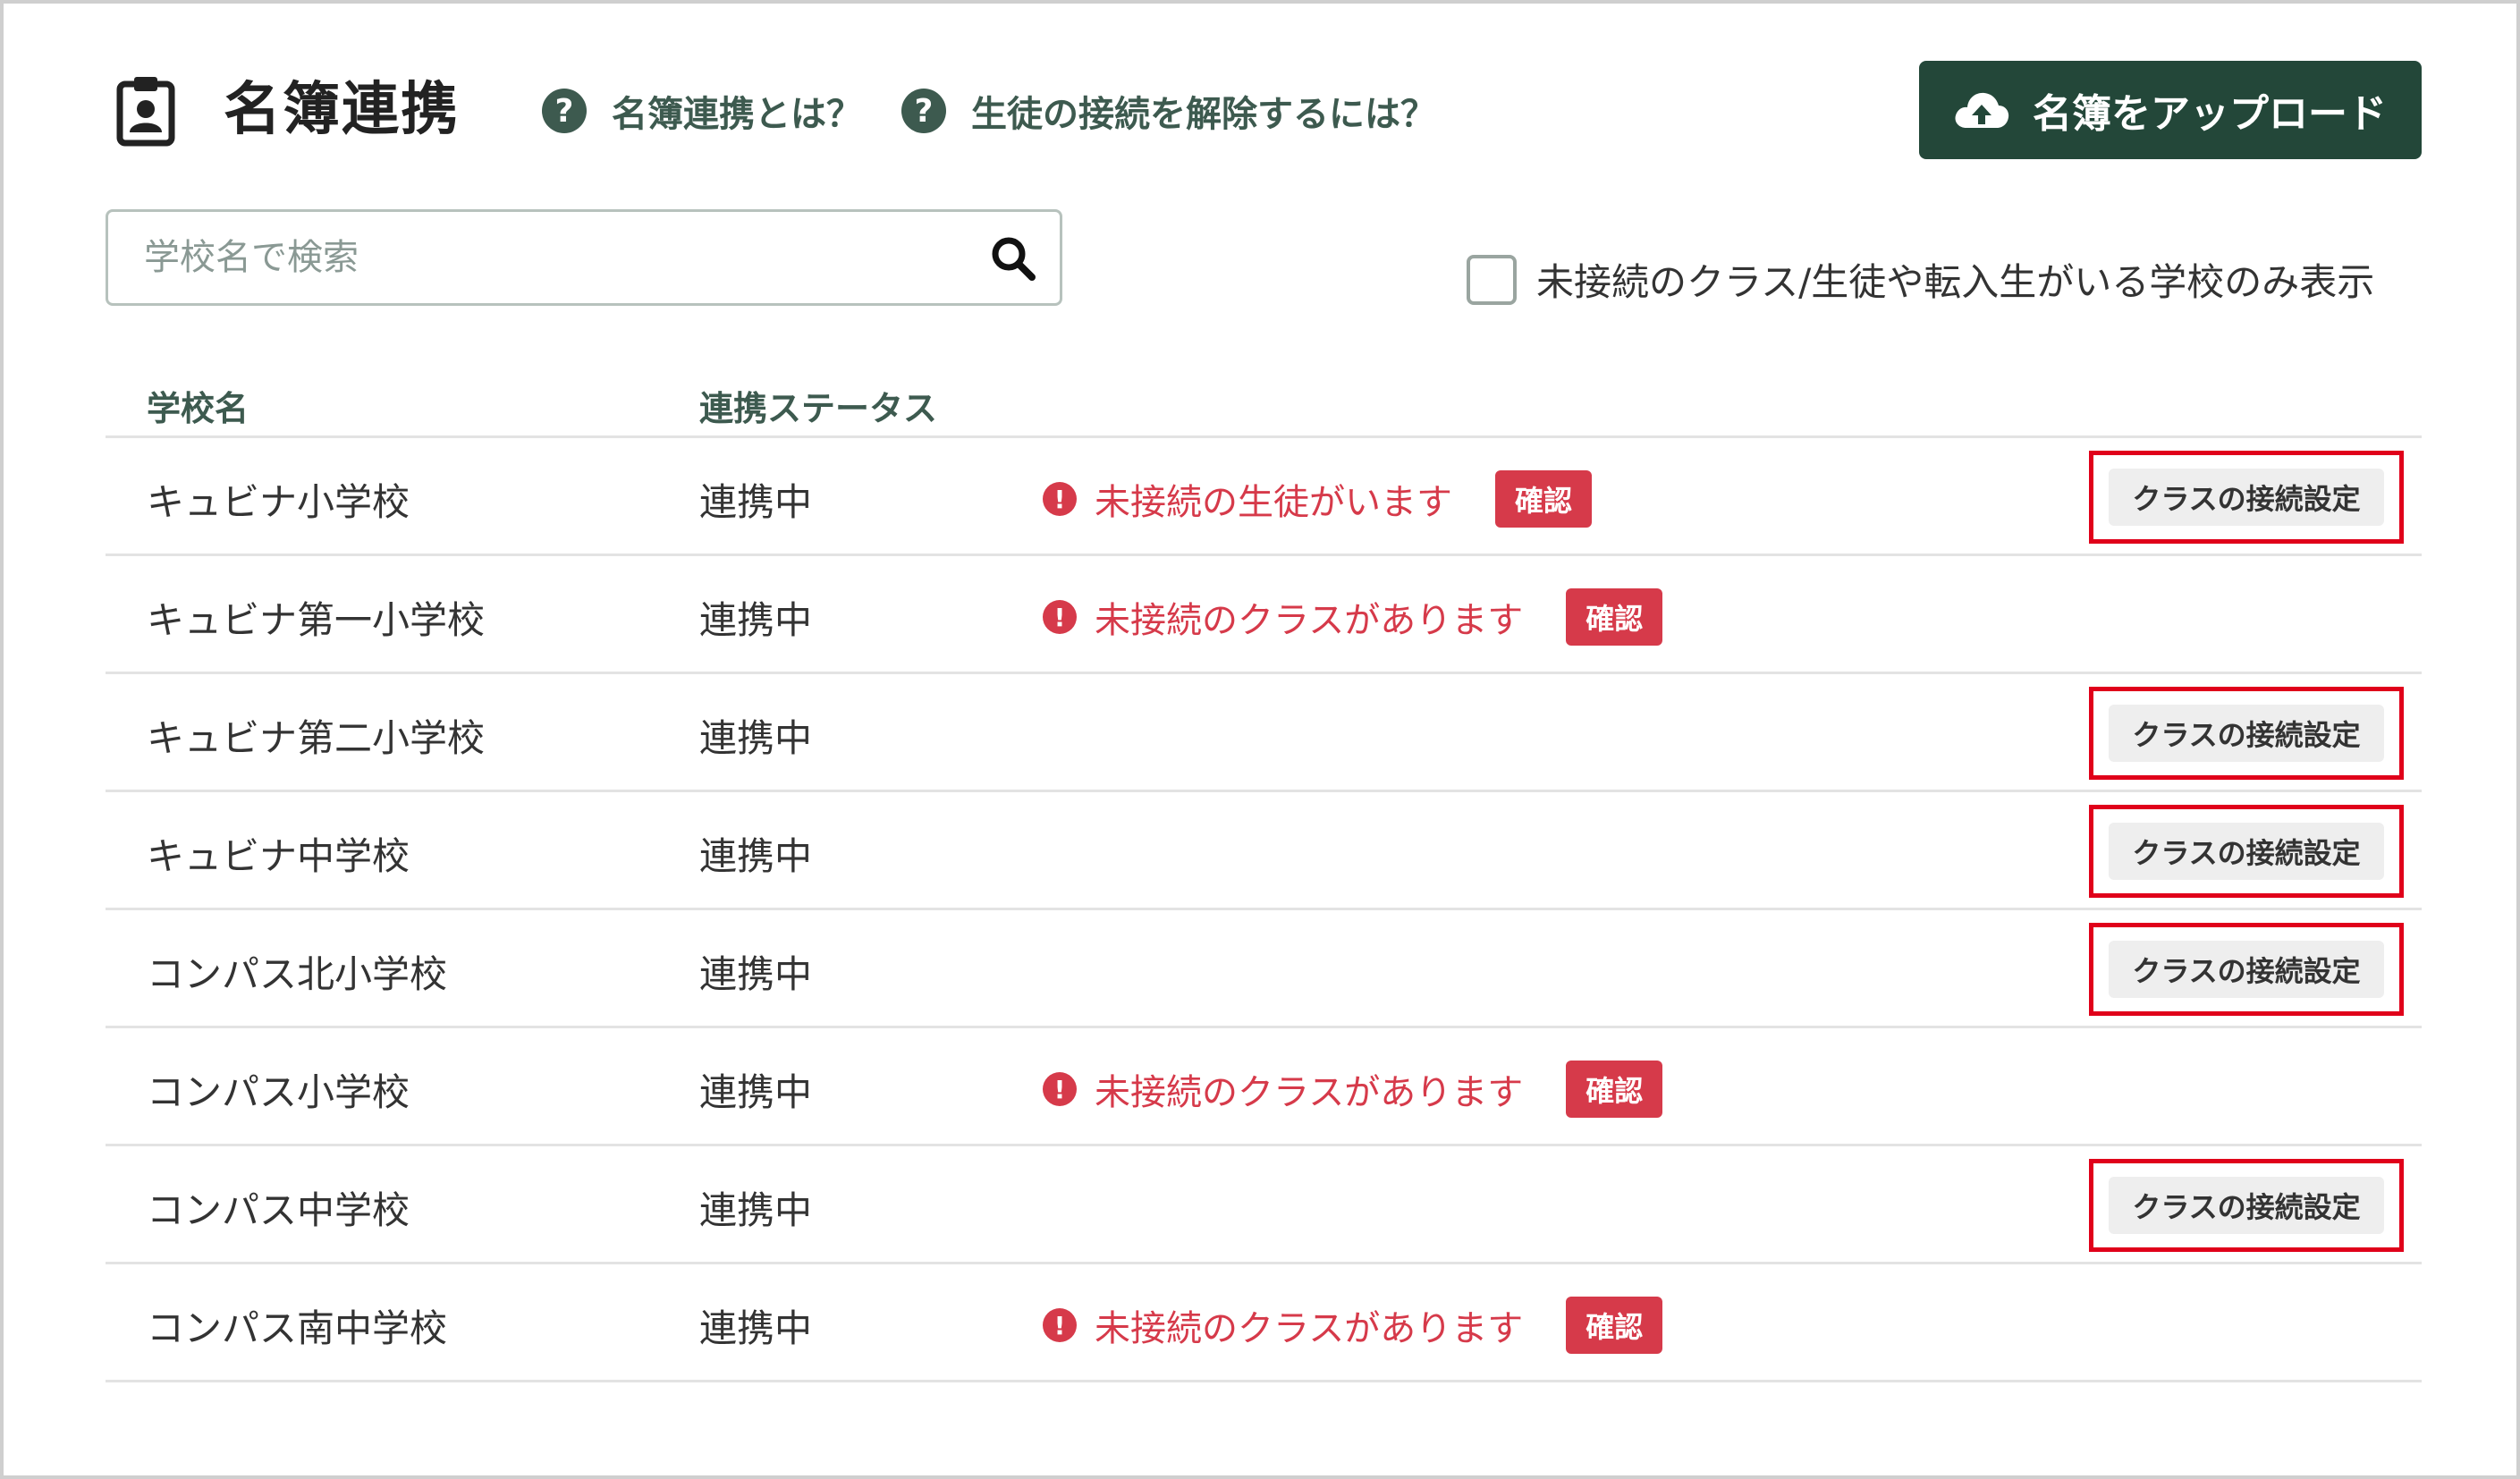 Image resolution: width=2520 pixels, height=1479 pixels. Describe the element at coordinates (316, 620) in the screenshot. I see `school-name: キュビナ第一小学校` at that location.